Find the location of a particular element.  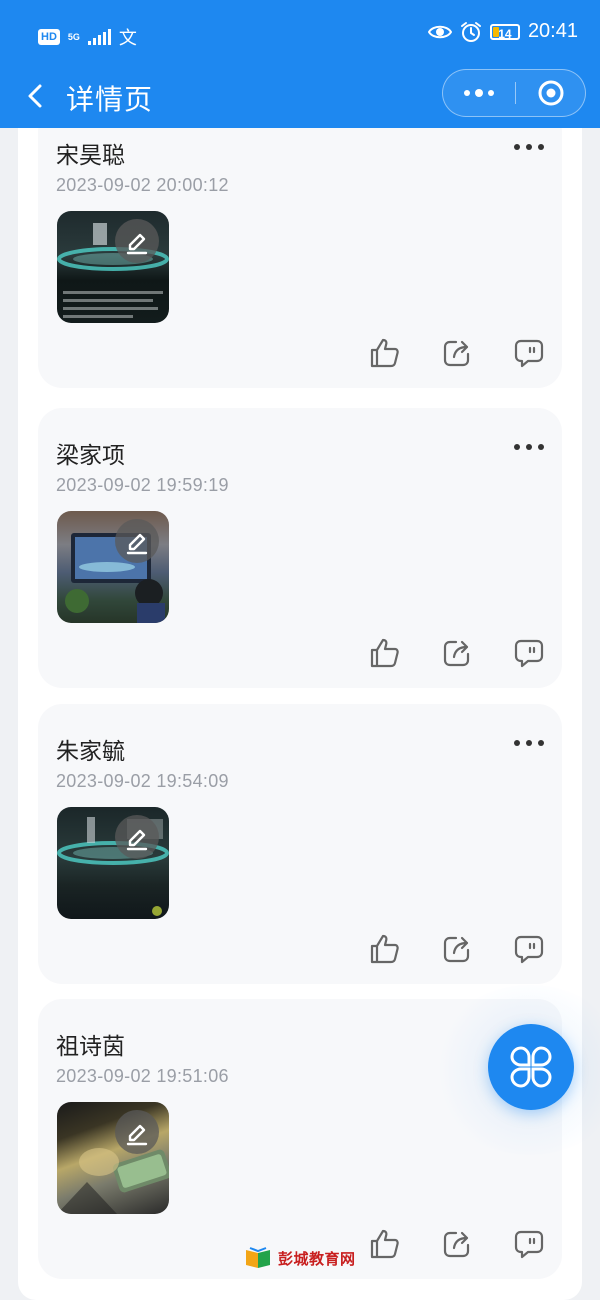

chevron-left-icon is located at coordinates (36, 96).